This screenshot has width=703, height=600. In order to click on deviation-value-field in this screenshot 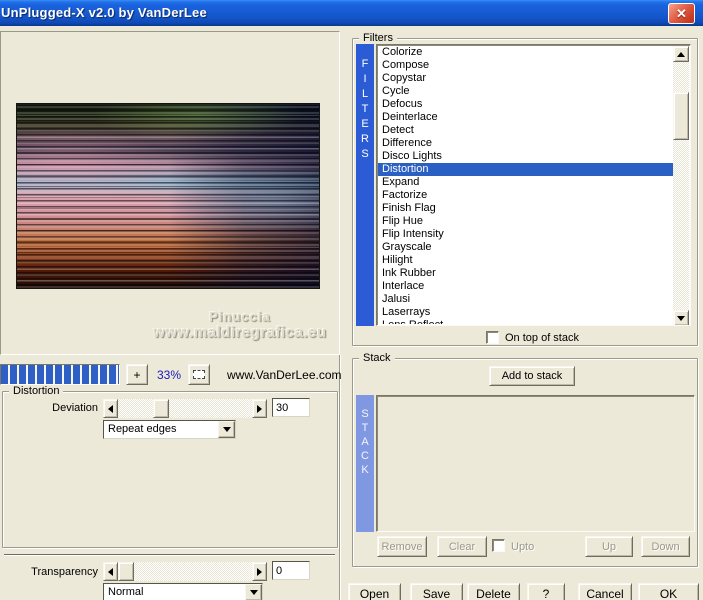, I will do `click(291, 407)`.